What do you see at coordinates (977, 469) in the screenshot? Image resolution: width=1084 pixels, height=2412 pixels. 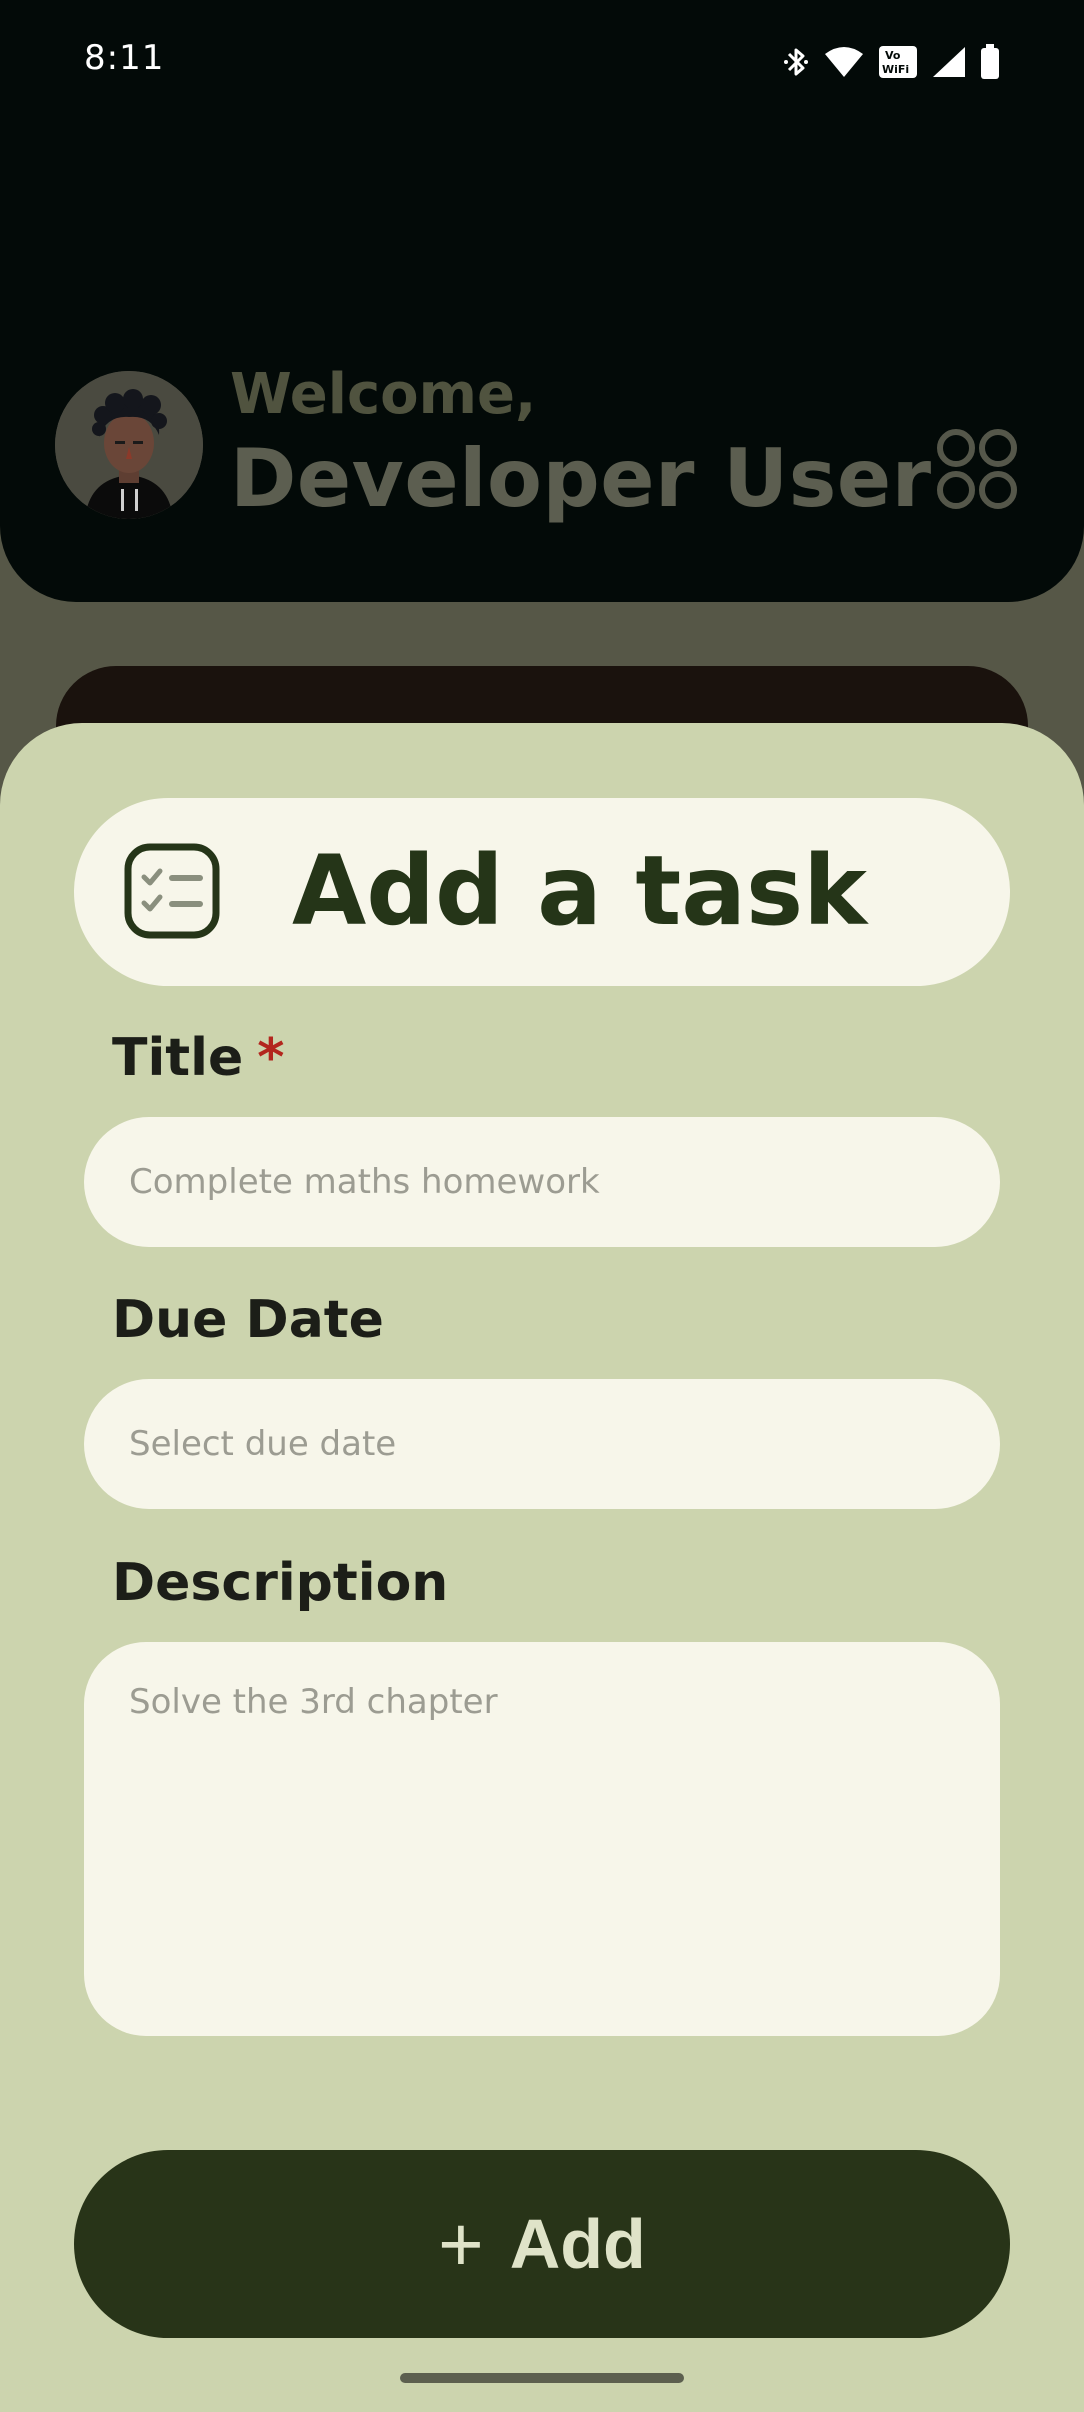 I see `grid-menu-icon` at bounding box center [977, 469].